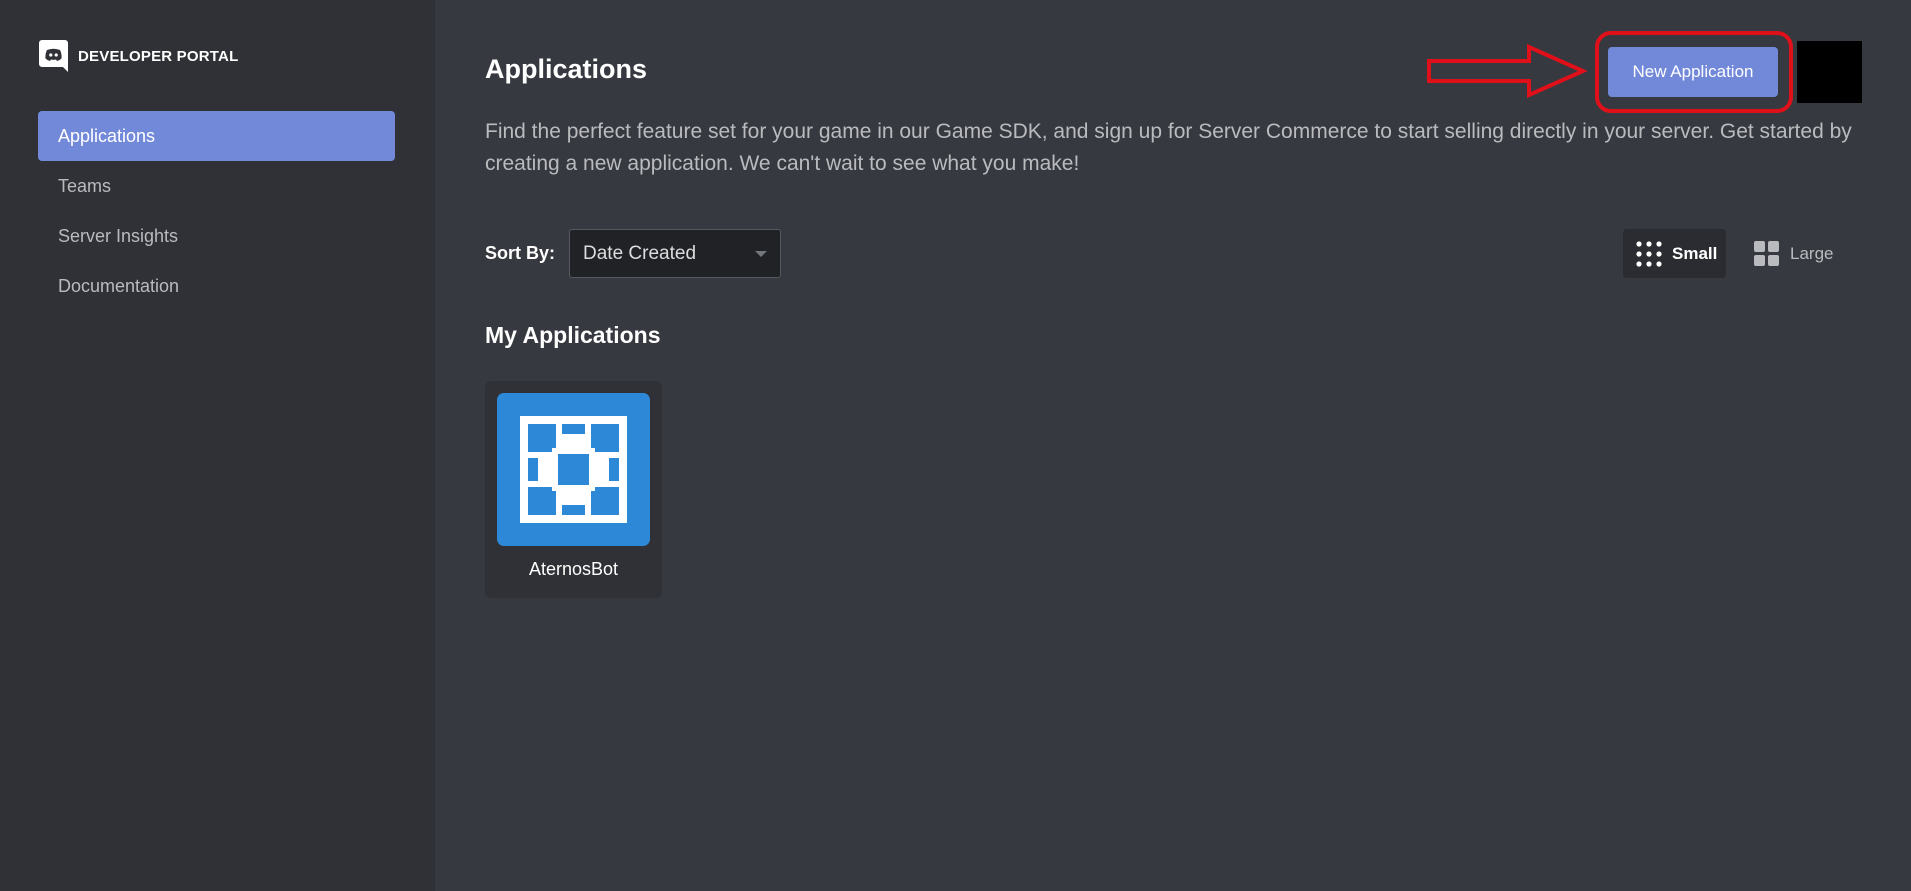 This screenshot has height=891, width=1911. Describe the element at coordinates (1766, 253) in the screenshot. I see `grid-large-icon` at that location.